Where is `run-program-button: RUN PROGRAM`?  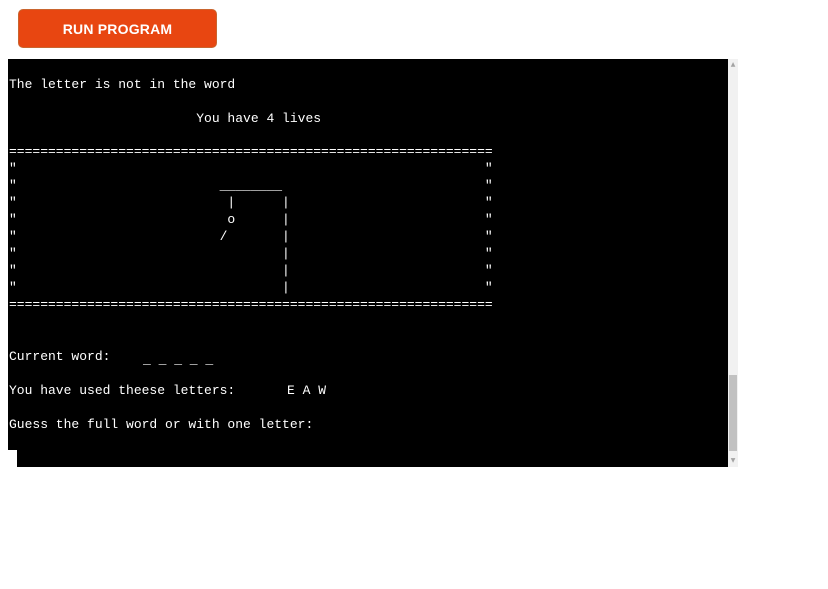 run-program-button: RUN PROGRAM is located at coordinates (117, 28).